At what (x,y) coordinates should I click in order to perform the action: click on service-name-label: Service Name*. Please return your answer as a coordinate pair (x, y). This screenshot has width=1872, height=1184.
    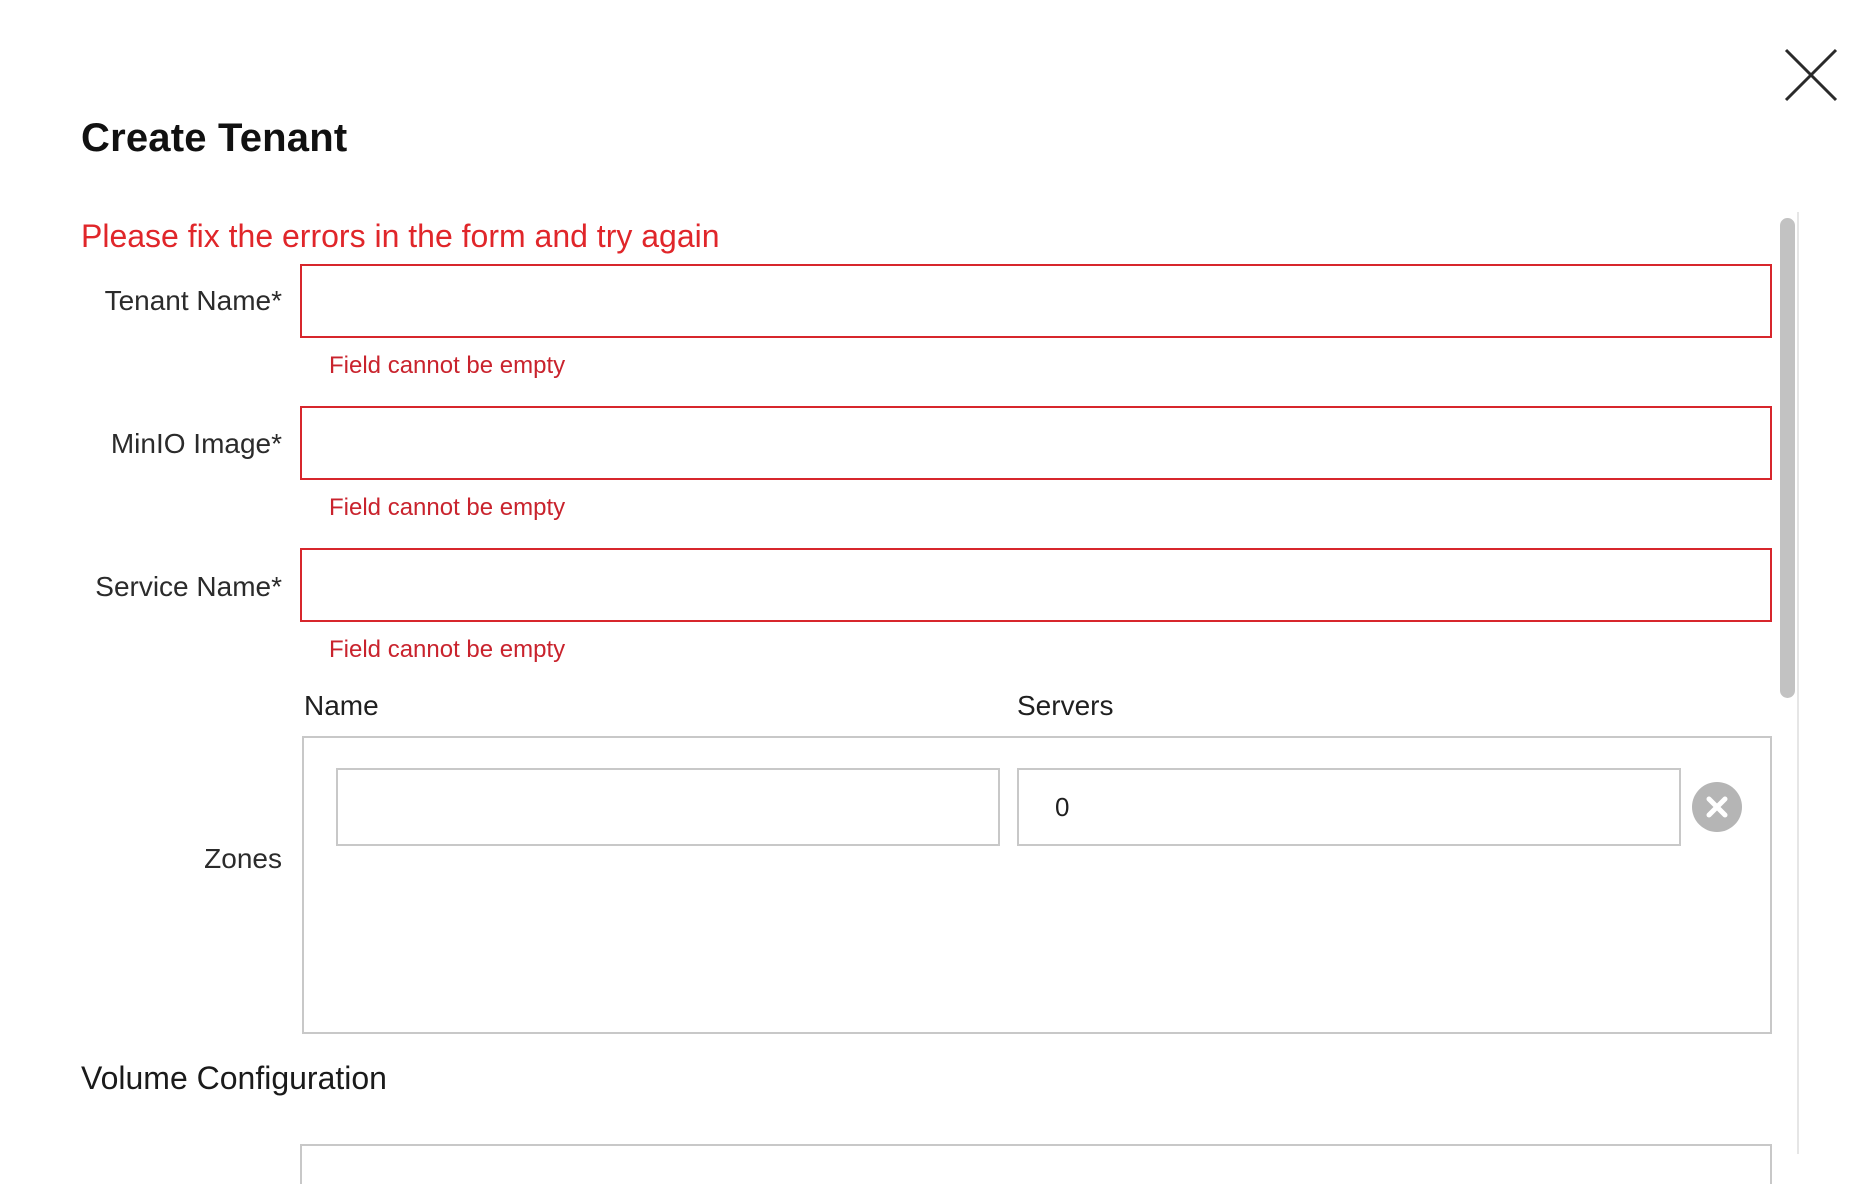
    Looking at the image, I should click on (188, 586).